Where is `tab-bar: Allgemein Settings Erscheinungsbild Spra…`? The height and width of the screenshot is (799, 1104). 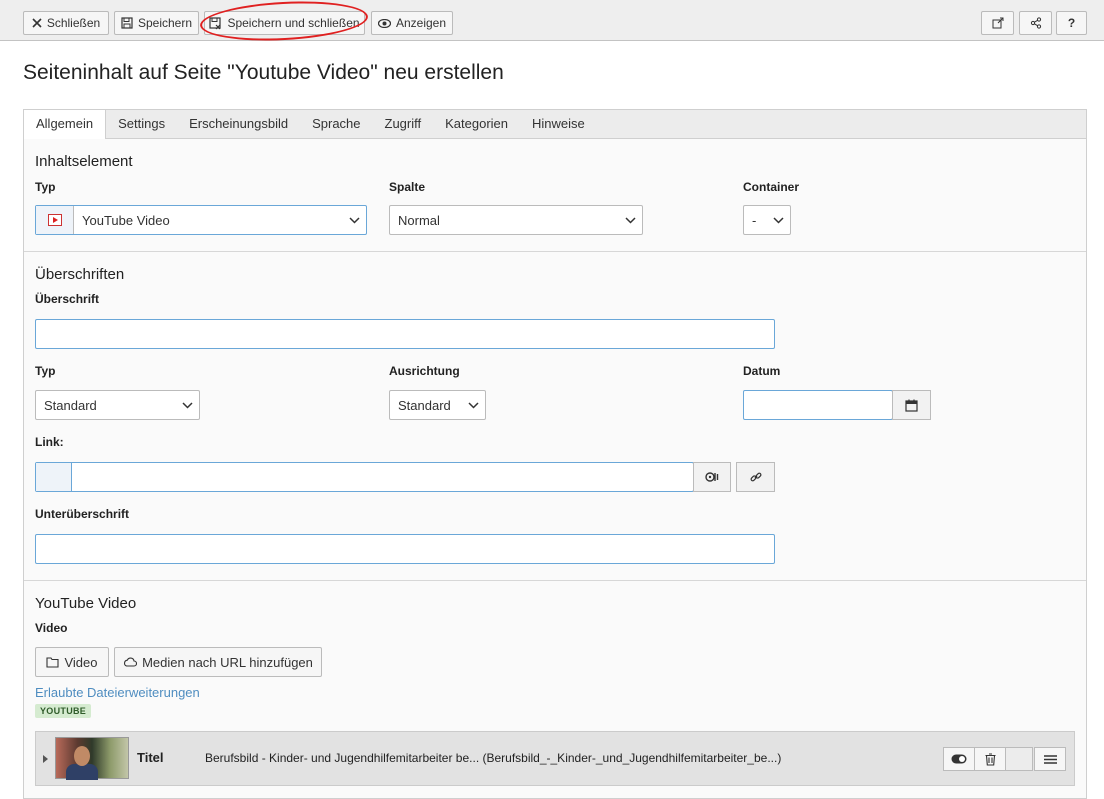 tab-bar: Allgemein Settings Erscheinungsbild Spra… is located at coordinates (555, 124).